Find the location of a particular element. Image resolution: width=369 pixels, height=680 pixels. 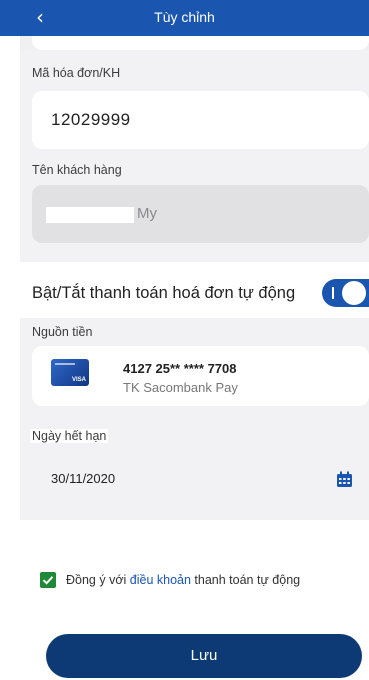

app-header: ‹ Tùy chỉnh is located at coordinates (184, 18).